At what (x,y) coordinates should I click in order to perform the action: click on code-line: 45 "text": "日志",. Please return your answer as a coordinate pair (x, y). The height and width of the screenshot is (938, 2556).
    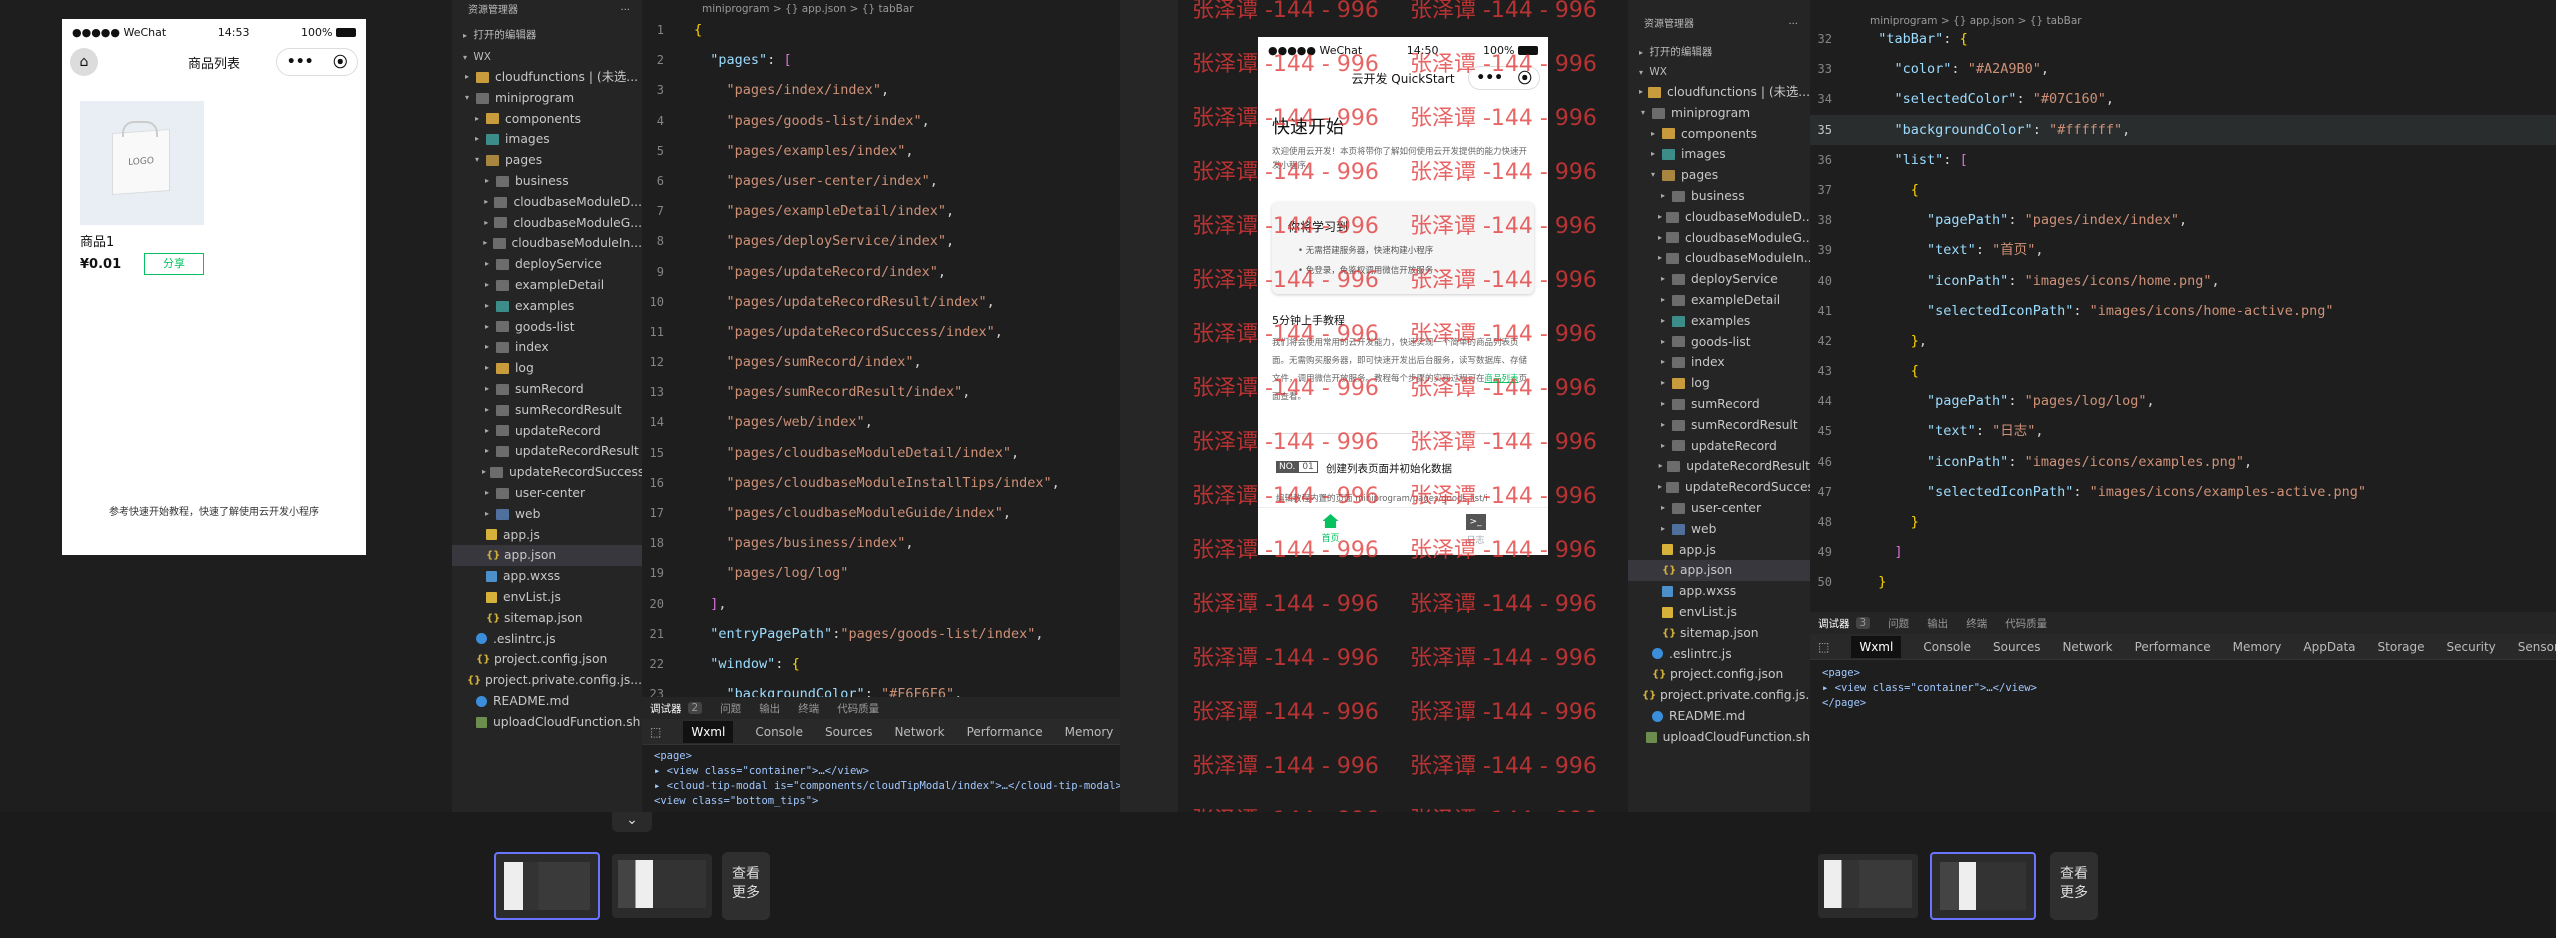
    Looking at the image, I should click on (2183, 431).